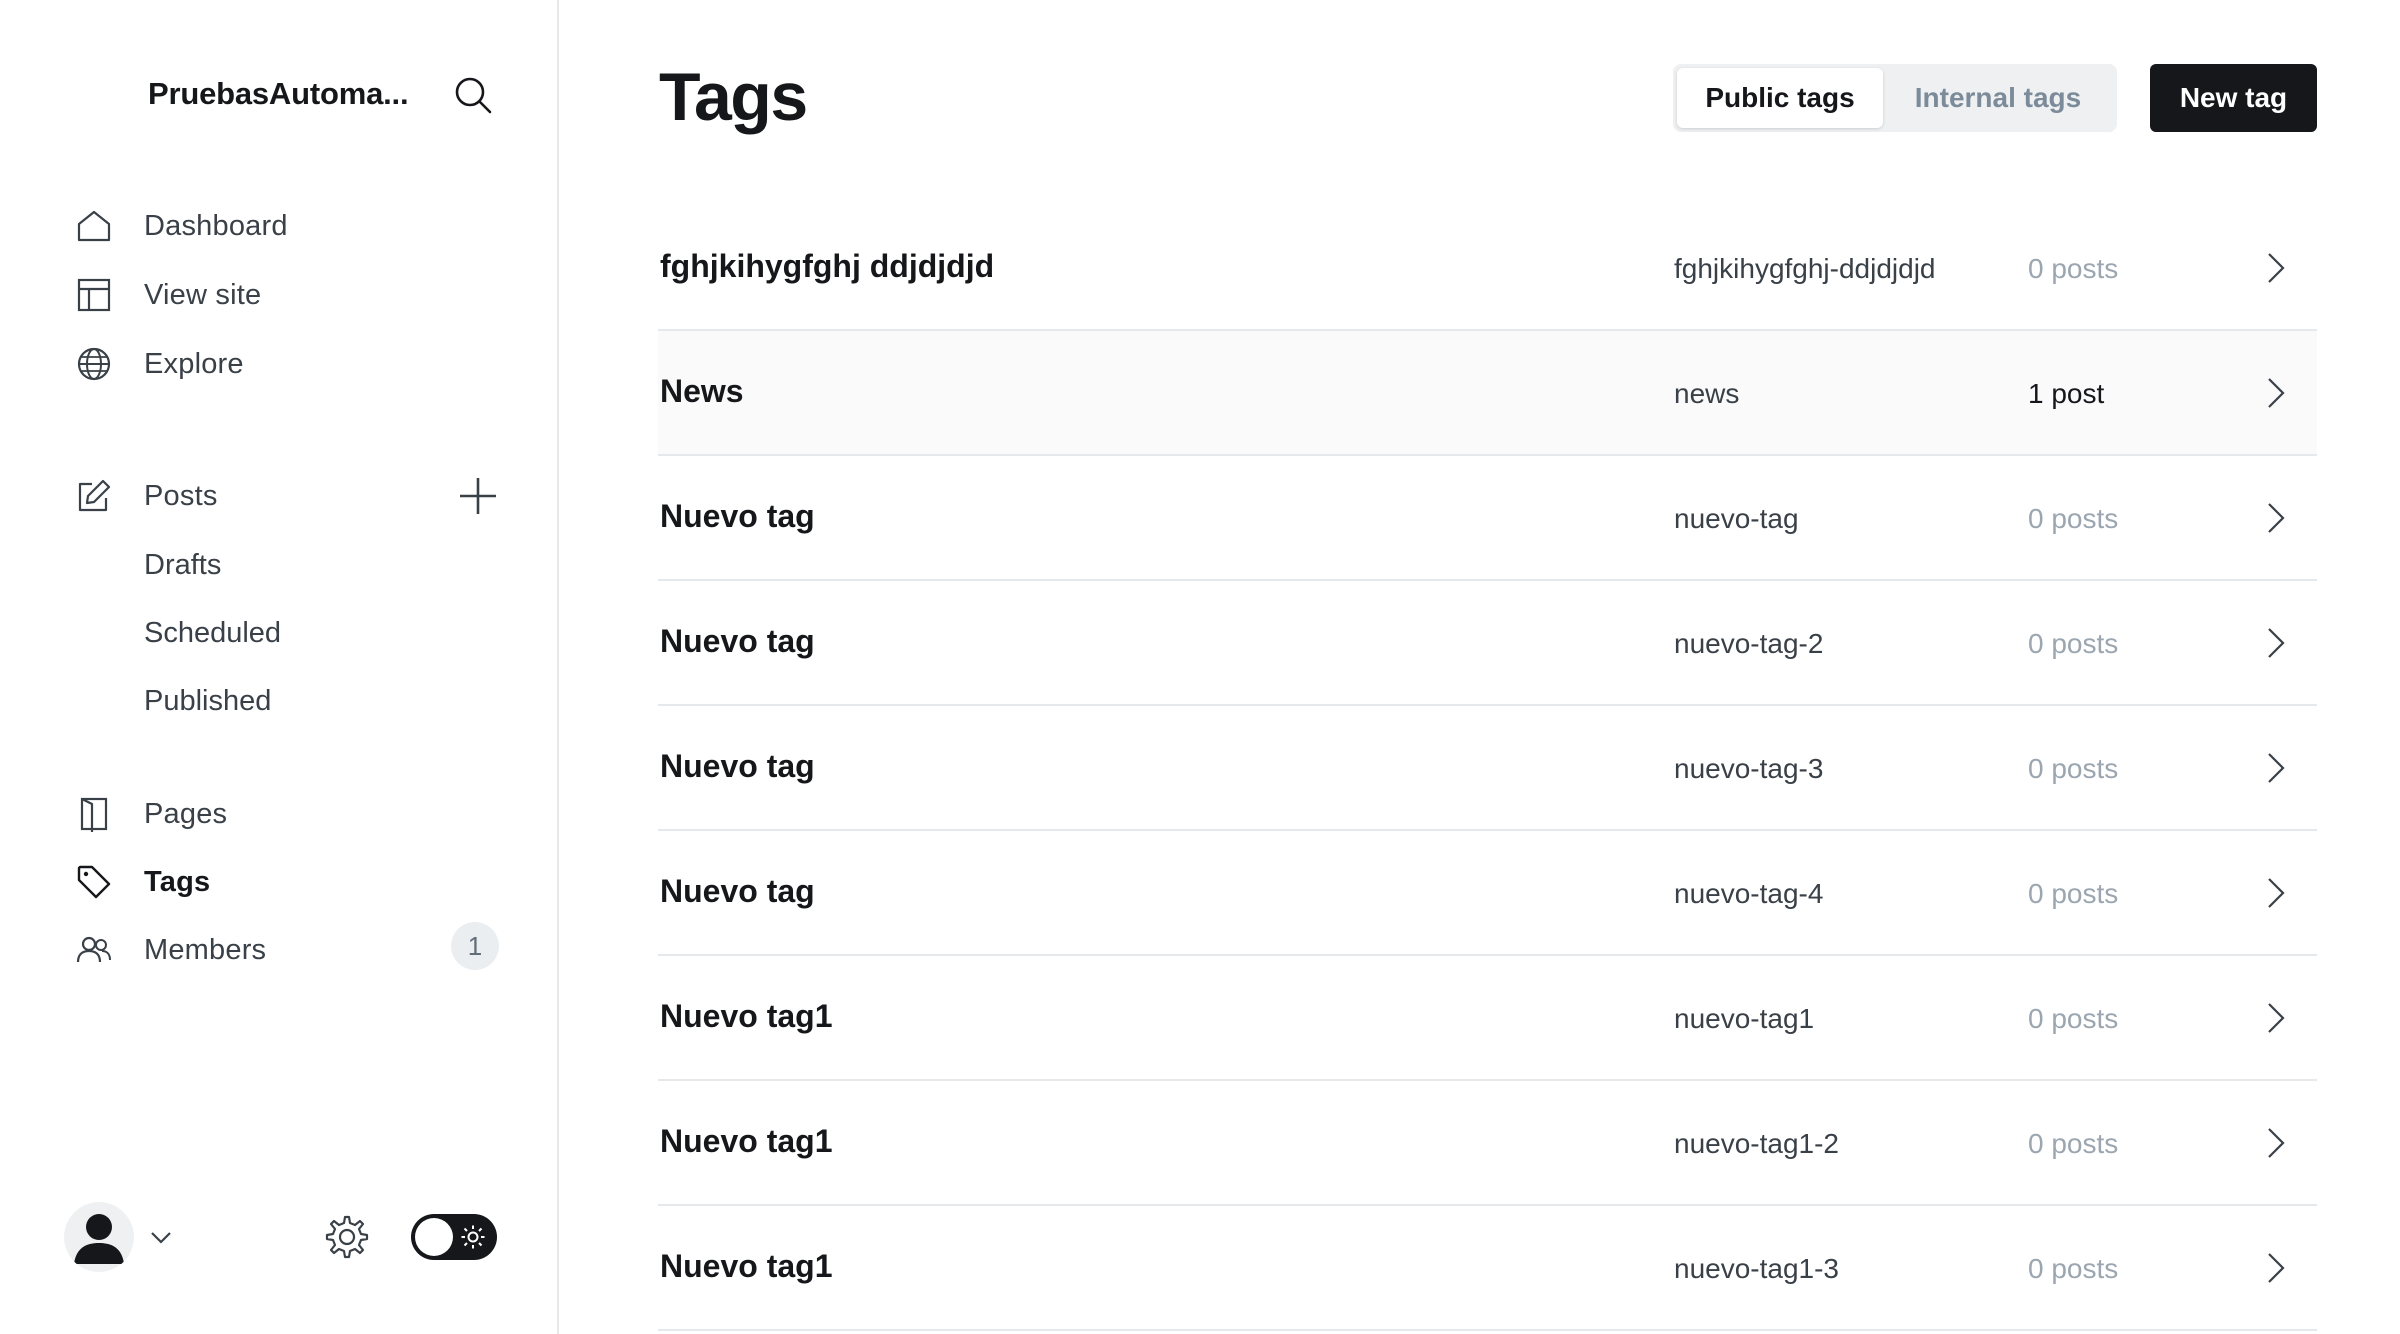  Describe the element at coordinates (291, 295) in the screenshot. I see `nav-view-site: View site` at that location.